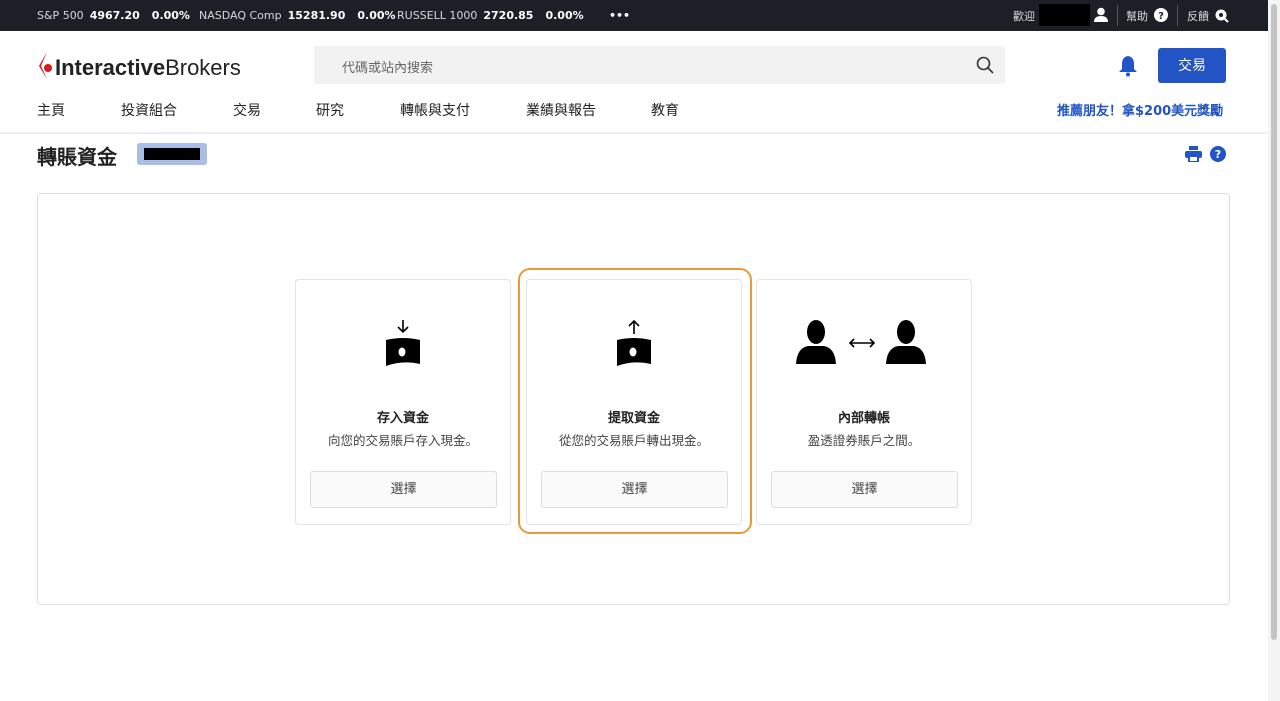  I want to click on logo-text-bold: Interactive, so click(110, 67).